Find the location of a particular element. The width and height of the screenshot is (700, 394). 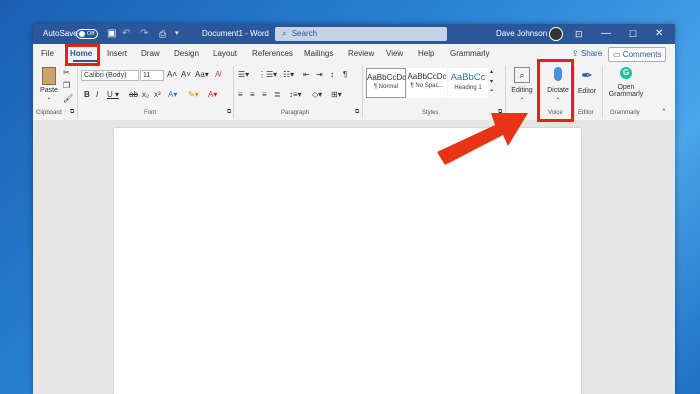

editor-label: Editor is located at coordinates (587, 91).